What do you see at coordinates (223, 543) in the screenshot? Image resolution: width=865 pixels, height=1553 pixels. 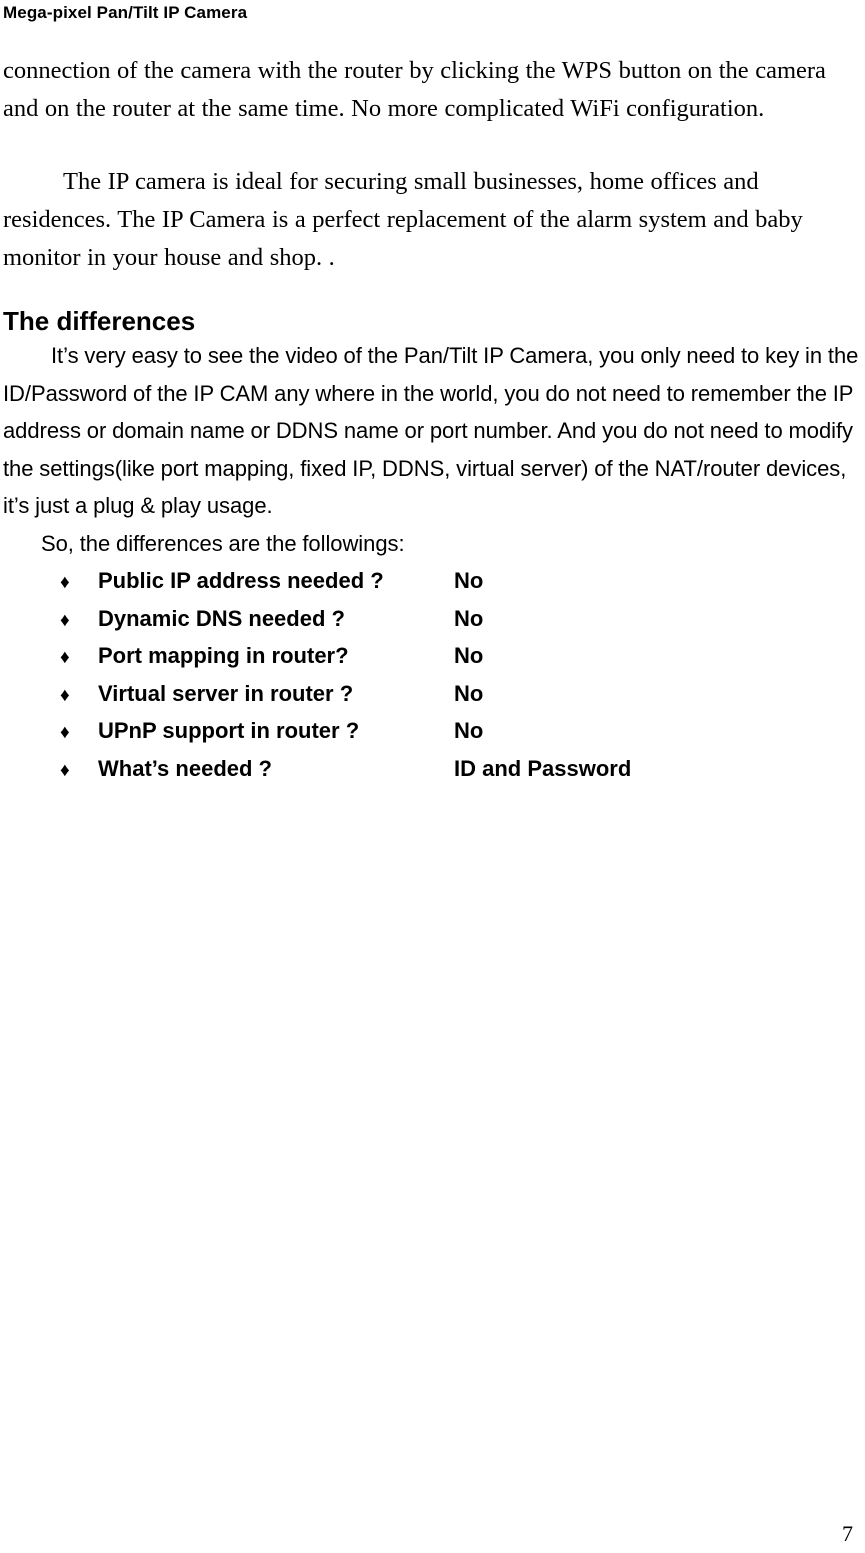 I see `paragraph-list-lead-in: So, the differences are the followings:` at bounding box center [223, 543].